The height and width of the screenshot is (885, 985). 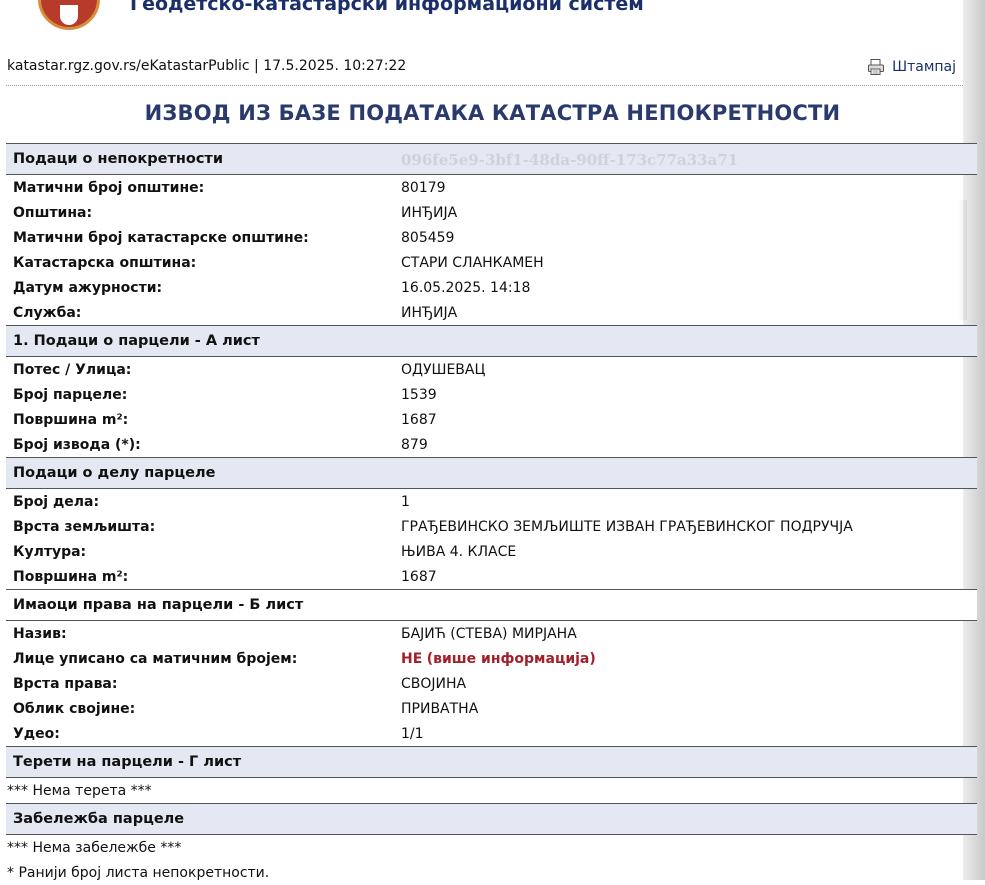 I want to click on data-row: Матични број катастарске општине: 805459, so click(x=491, y=237).